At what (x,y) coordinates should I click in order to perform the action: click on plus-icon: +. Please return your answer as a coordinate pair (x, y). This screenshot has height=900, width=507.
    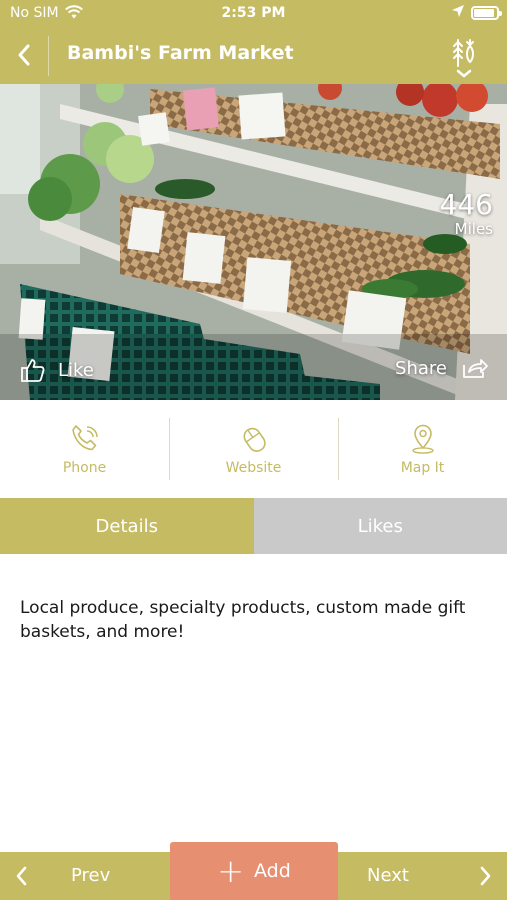
    Looking at the image, I should click on (230, 871).